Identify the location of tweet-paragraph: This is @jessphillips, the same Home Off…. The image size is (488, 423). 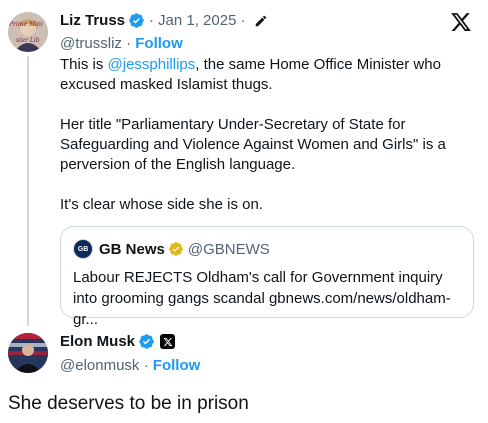
(265, 75).